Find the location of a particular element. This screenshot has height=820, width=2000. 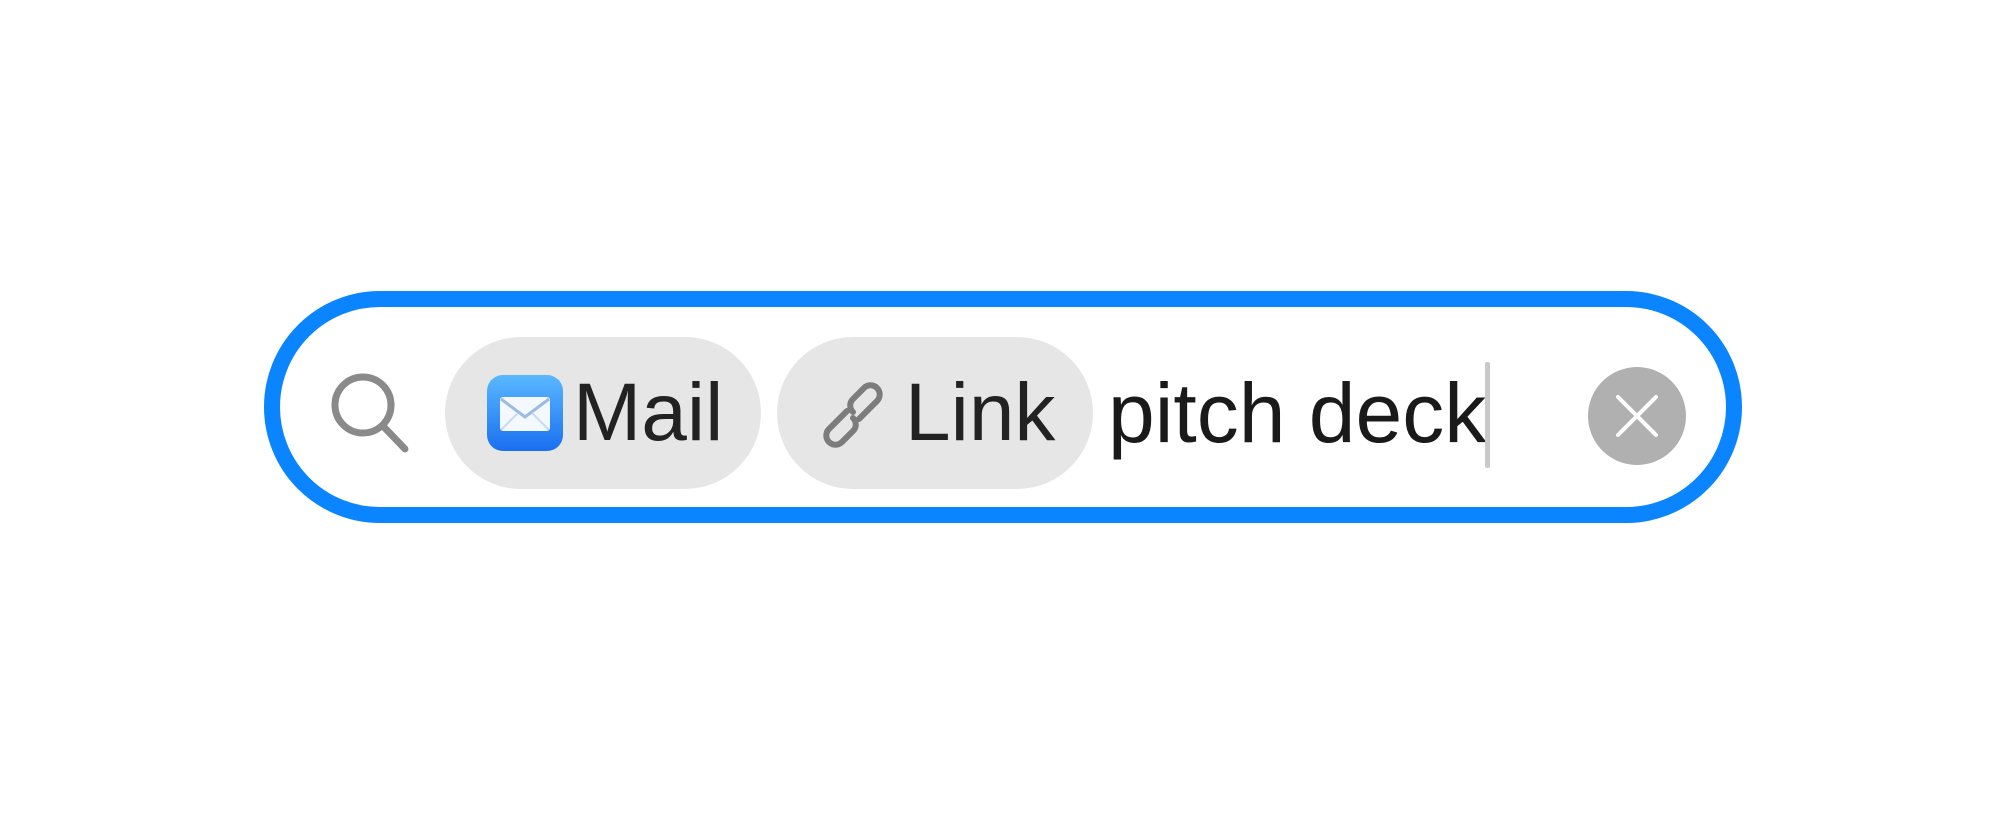

mail-app-icon is located at coordinates (525, 413).